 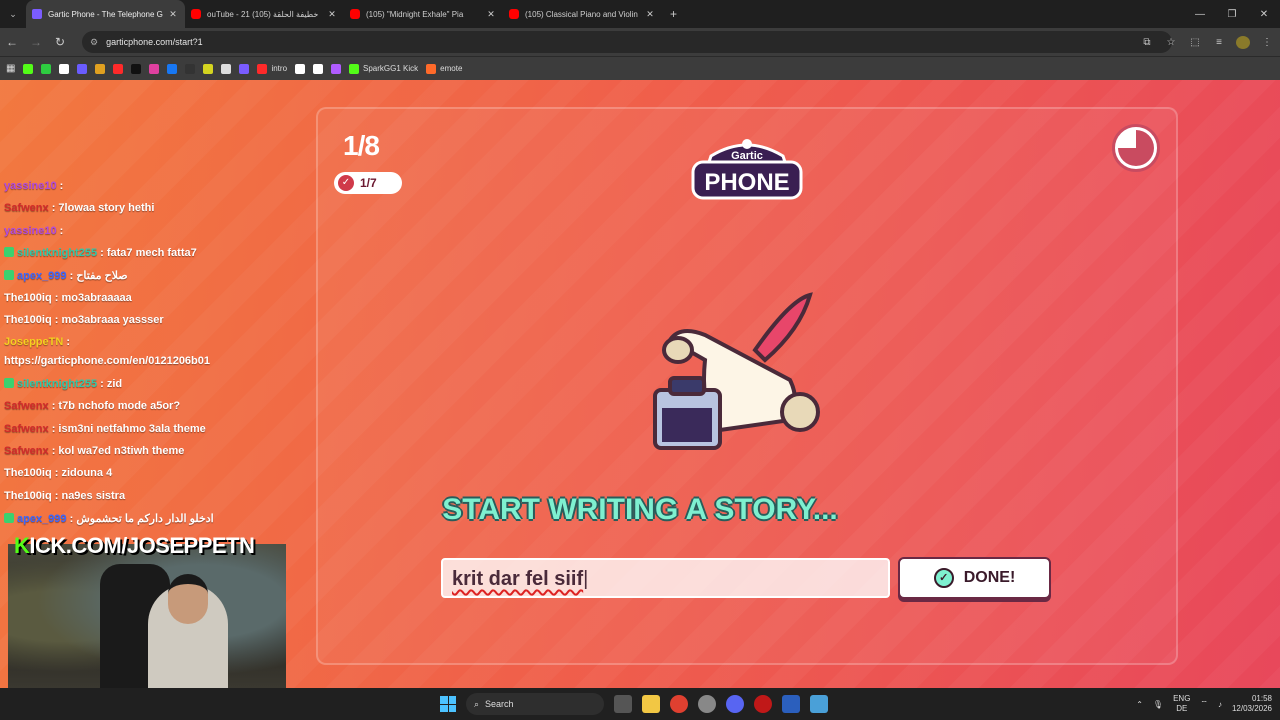 I want to click on kick-channel-banner: KICK.COM/JOSEPPETN, so click(x=134, y=546).